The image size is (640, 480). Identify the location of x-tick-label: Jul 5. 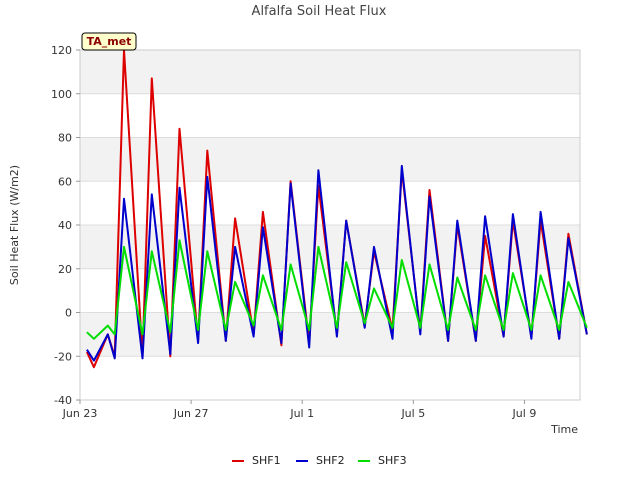
(412, 413).